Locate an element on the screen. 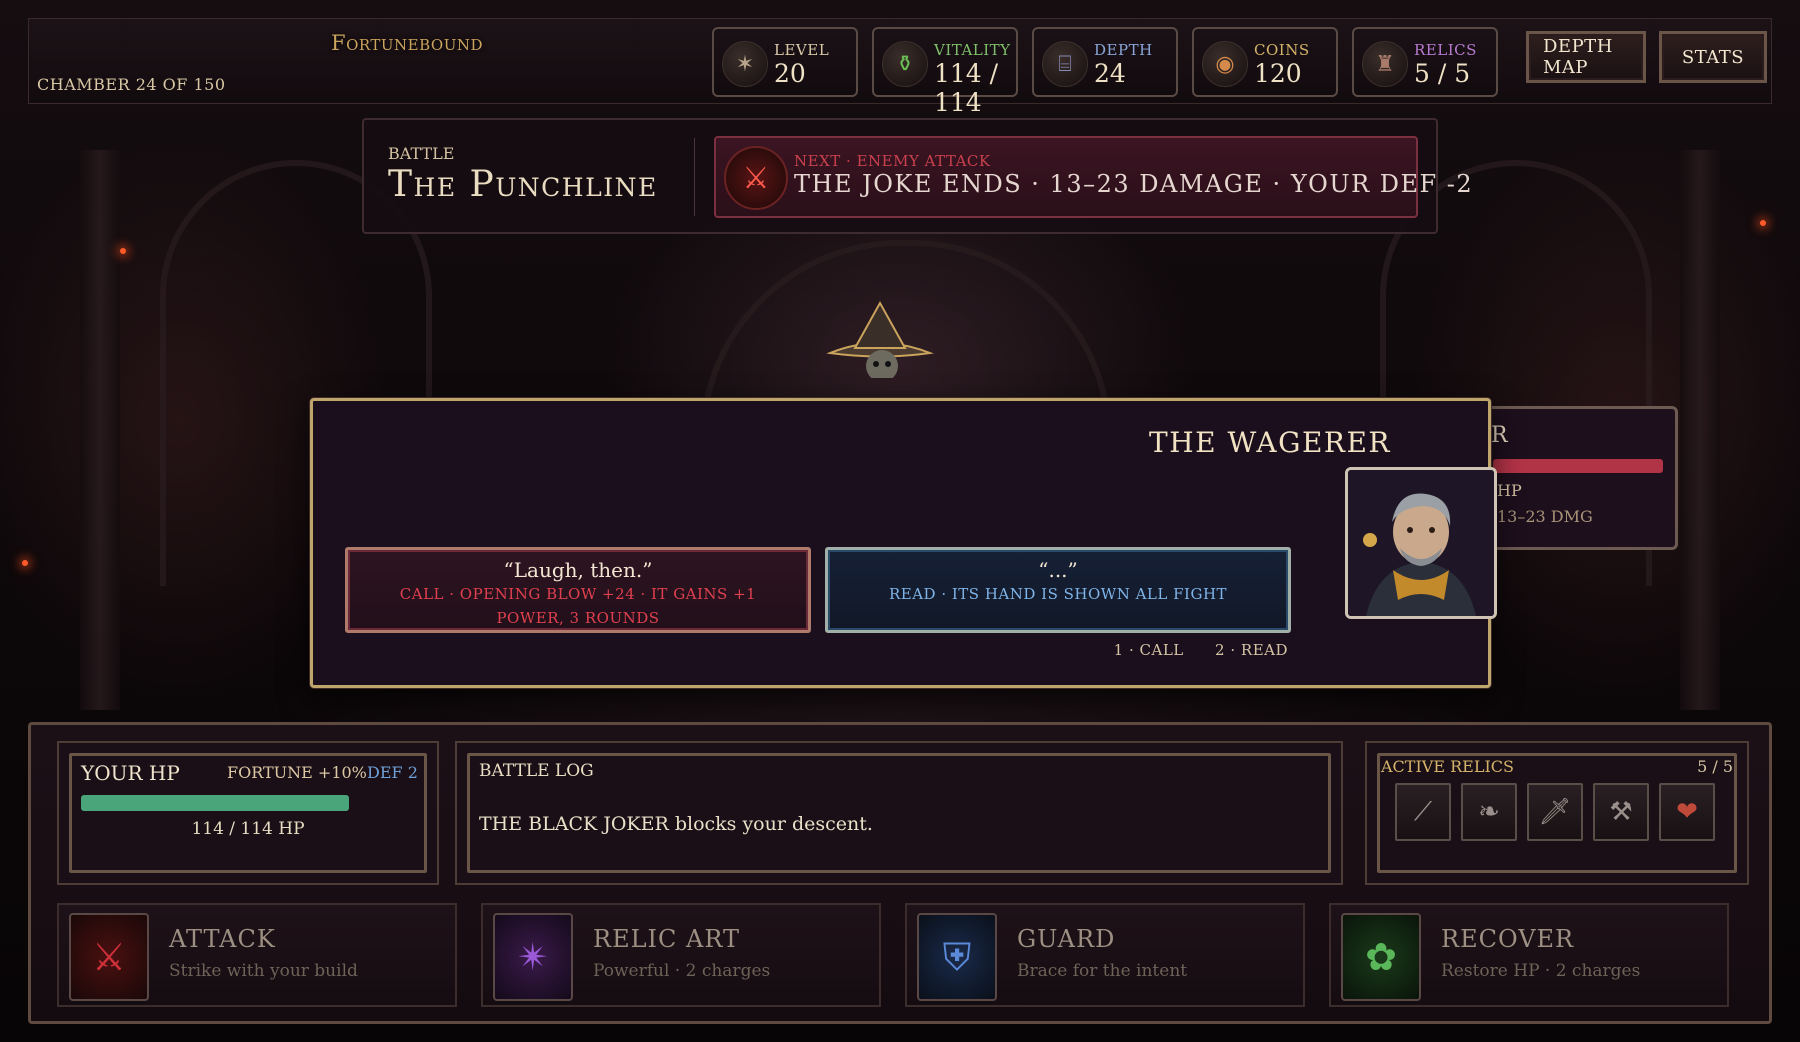 The width and height of the screenshot is (1800, 1042). choice-quote: “...” is located at coordinates (1058, 570).